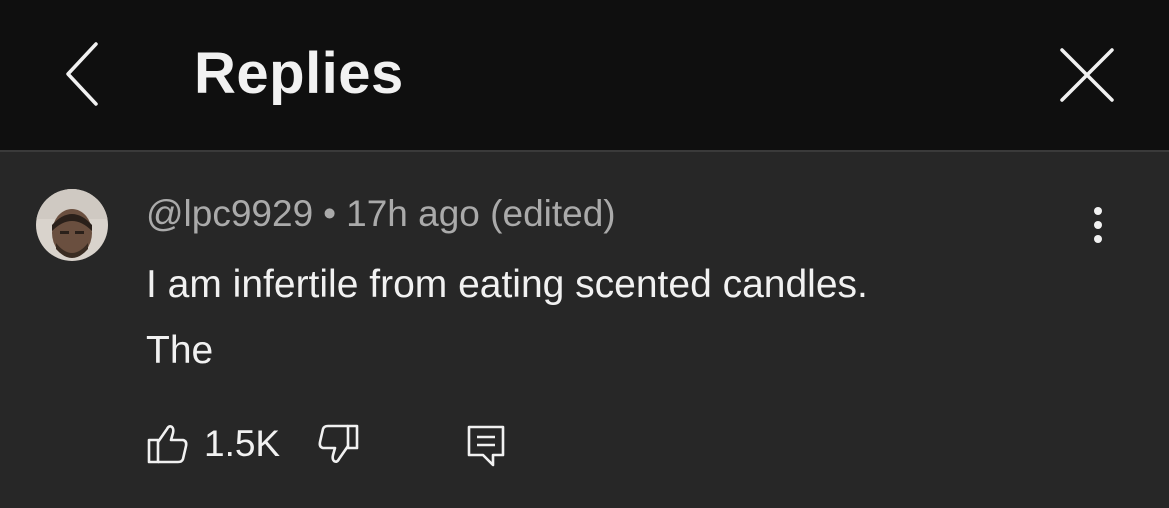  Describe the element at coordinates (553, 213) in the screenshot. I see `edited-label: (edited)` at that location.